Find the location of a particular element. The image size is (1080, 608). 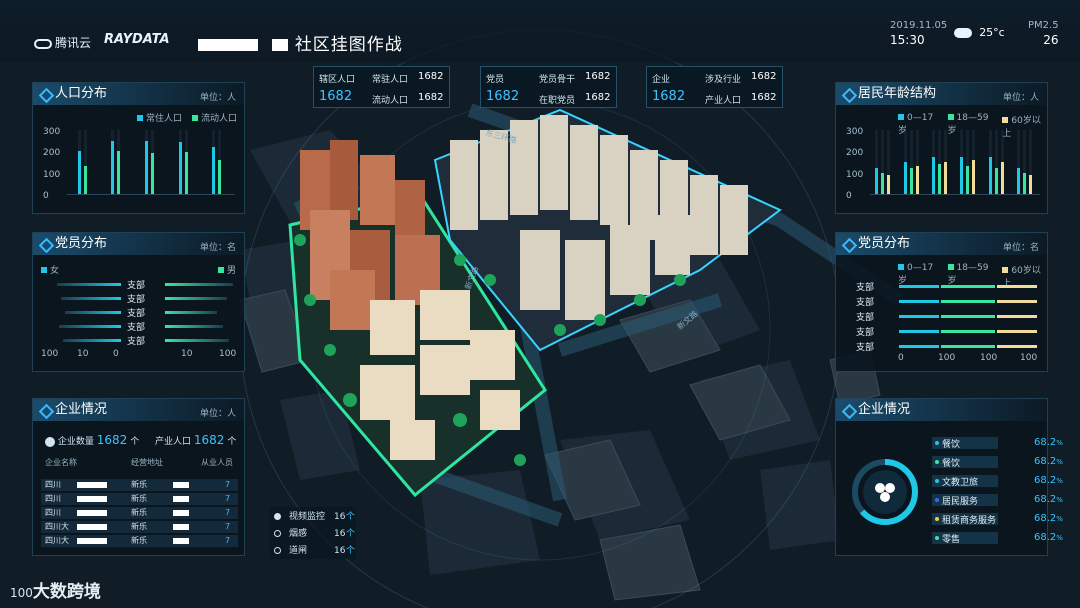

stat-district: 辖区人口 1682 常驻人口 1682 流动人口 1682 is located at coordinates (381, 87).